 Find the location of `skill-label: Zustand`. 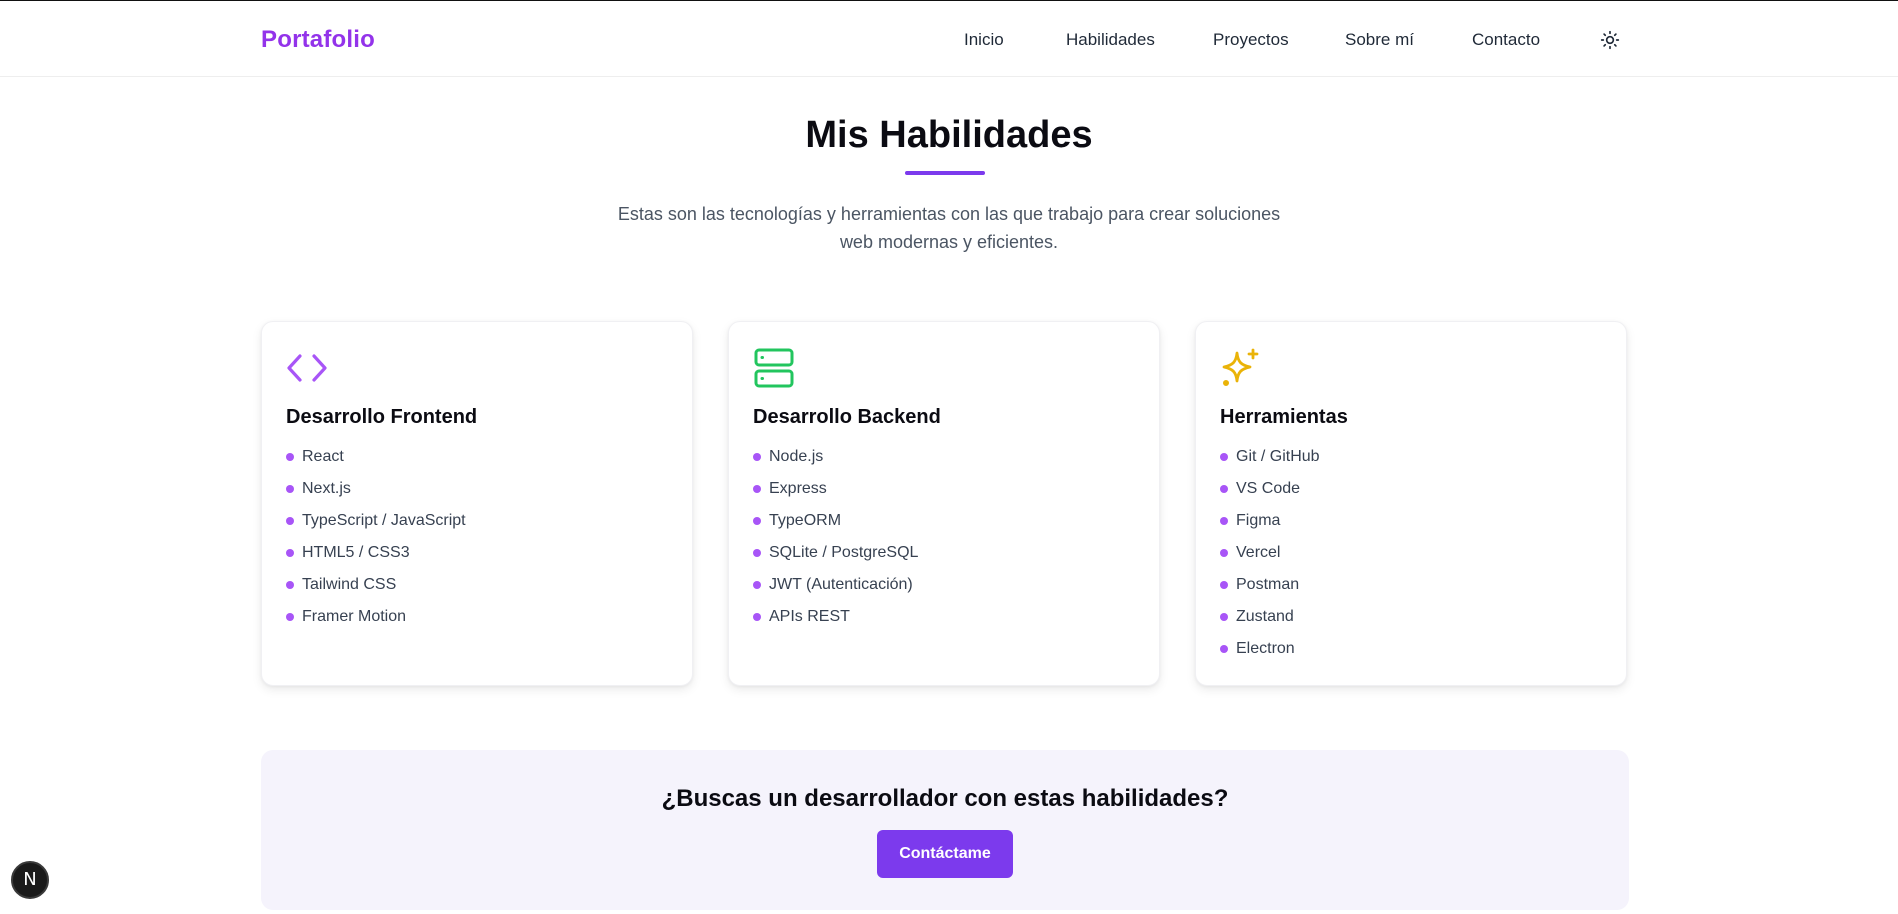

skill-label: Zustand is located at coordinates (1265, 616).